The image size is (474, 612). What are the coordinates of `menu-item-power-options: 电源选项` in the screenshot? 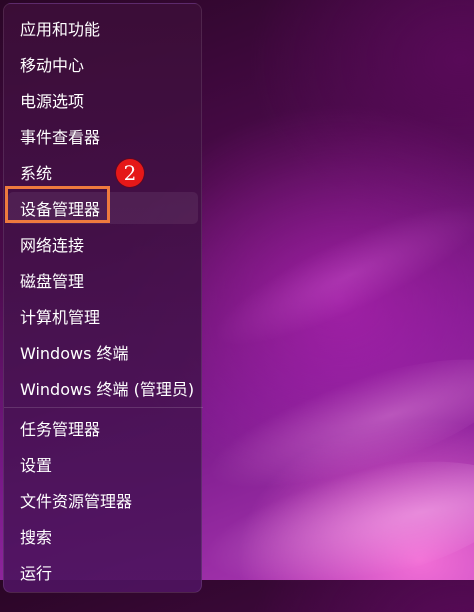 It's located at (103, 100).